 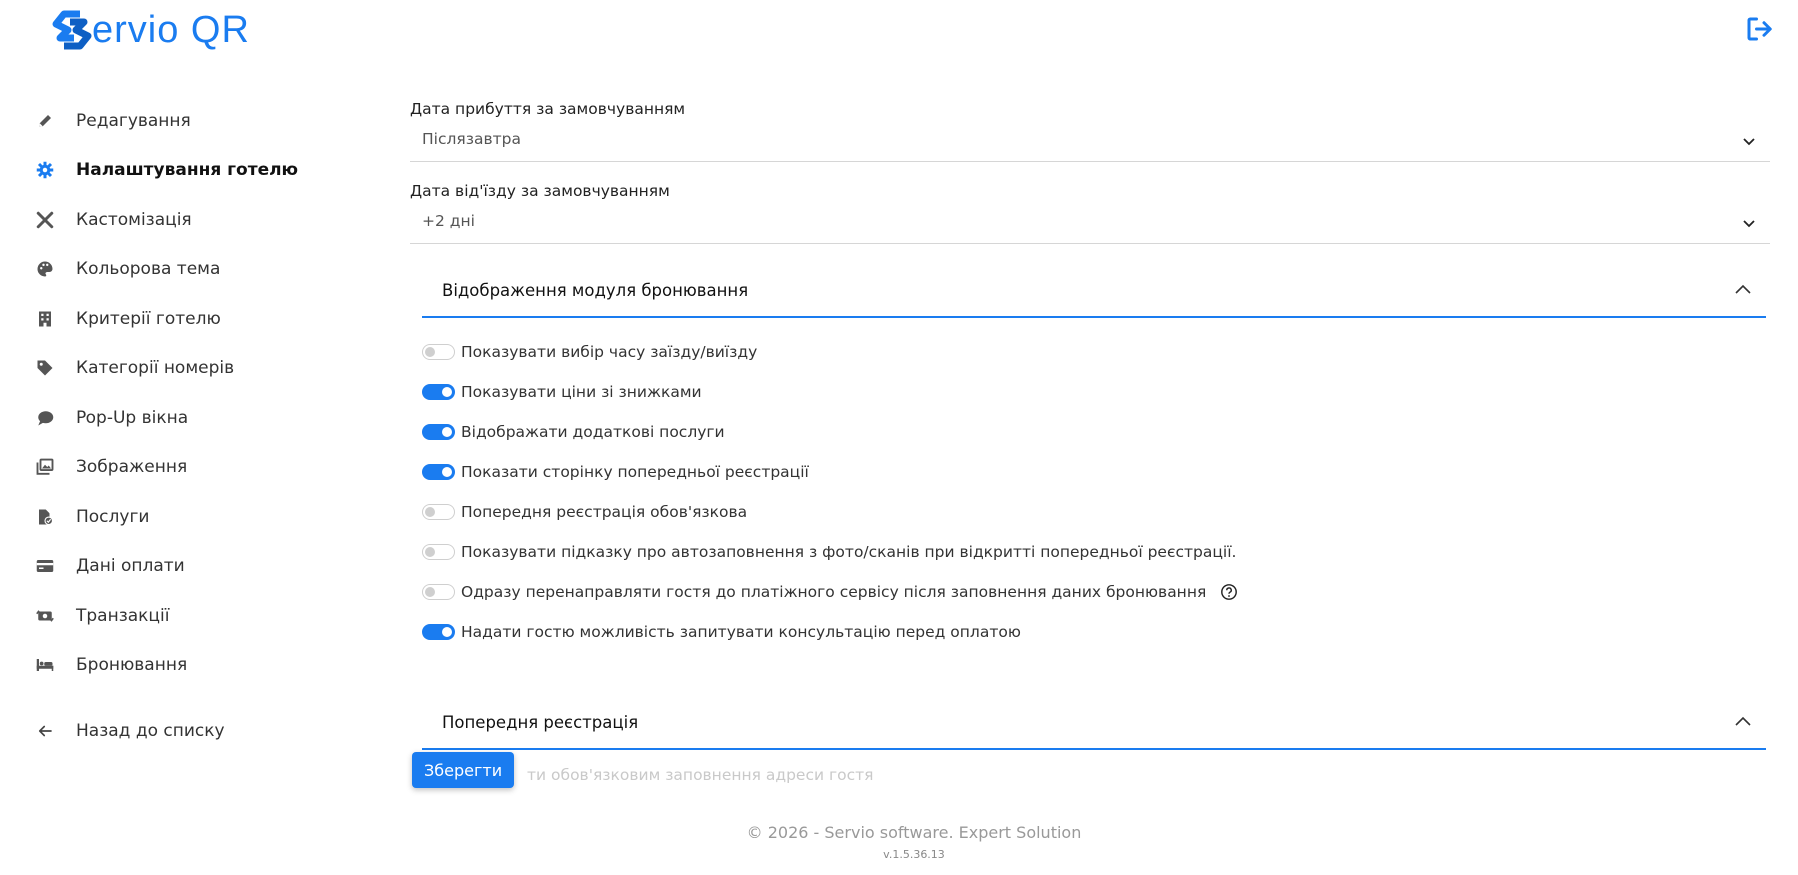 What do you see at coordinates (1229, 592) in the screenshot?
I see `help-circle-icon` at bounding box center [1229, 592].